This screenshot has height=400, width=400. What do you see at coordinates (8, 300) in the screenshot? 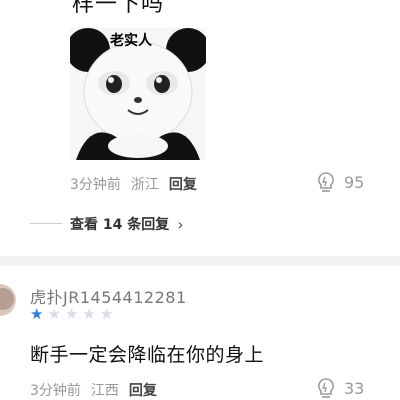
I see `avatar` at bounding box center [8, 300].